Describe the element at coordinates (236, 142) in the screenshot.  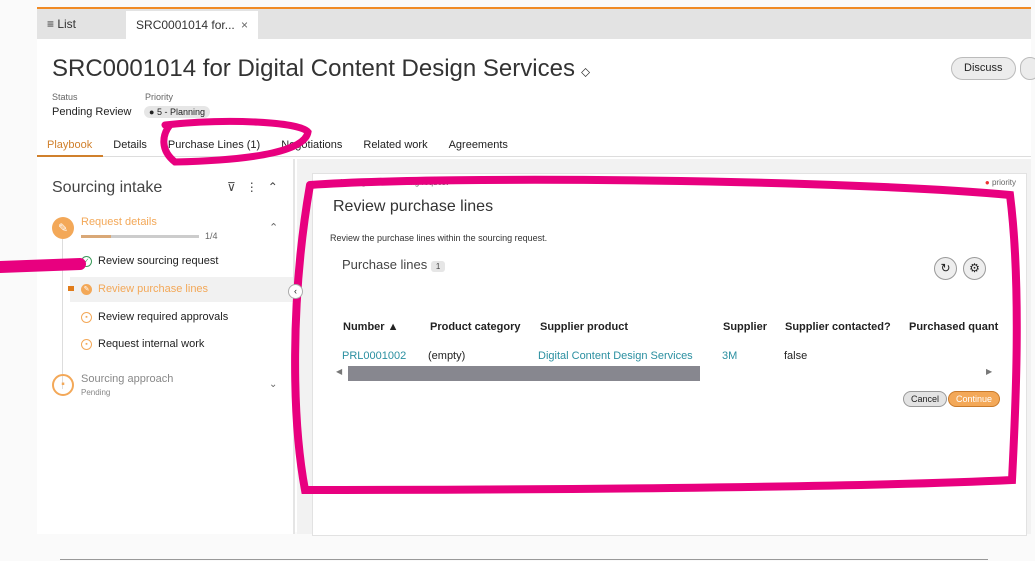
I see `annotation-circle-purchase-lines` at that location.